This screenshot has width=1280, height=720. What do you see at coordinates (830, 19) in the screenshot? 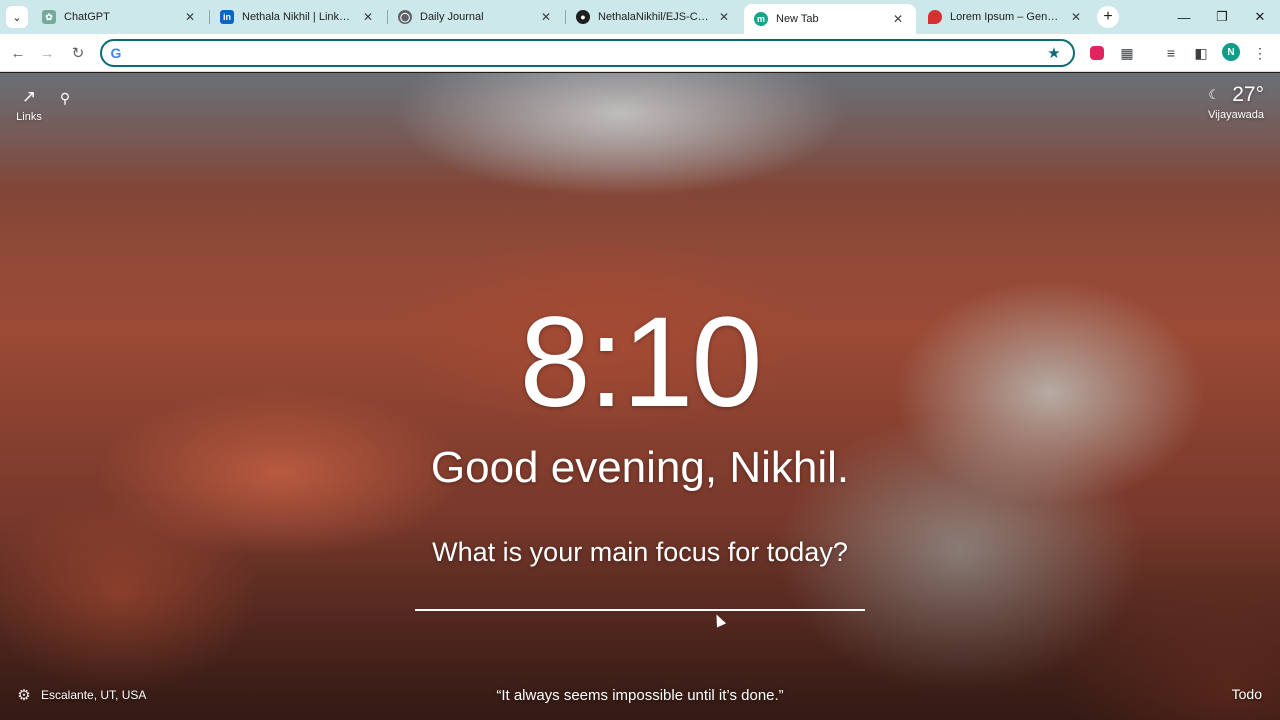
I see `tab-new-tab: m New Tab ✕` at bounding box center [830, 19].